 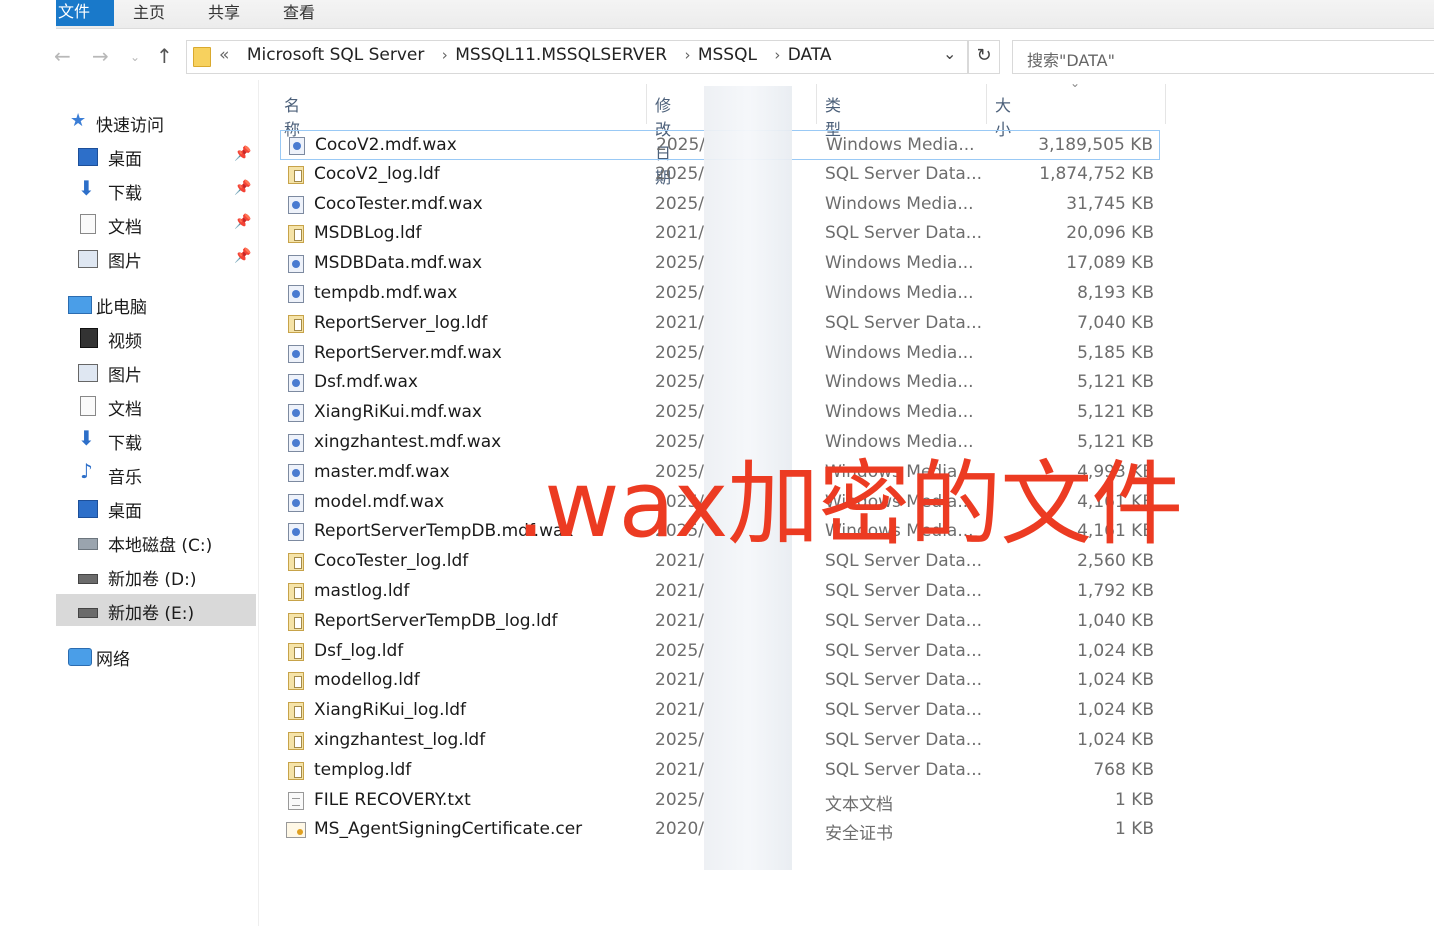 What do you see at coordinates (1110, 233) in the screenshot?
I see `file-size: 20,096 KB` at bounding box center [1110, 233].